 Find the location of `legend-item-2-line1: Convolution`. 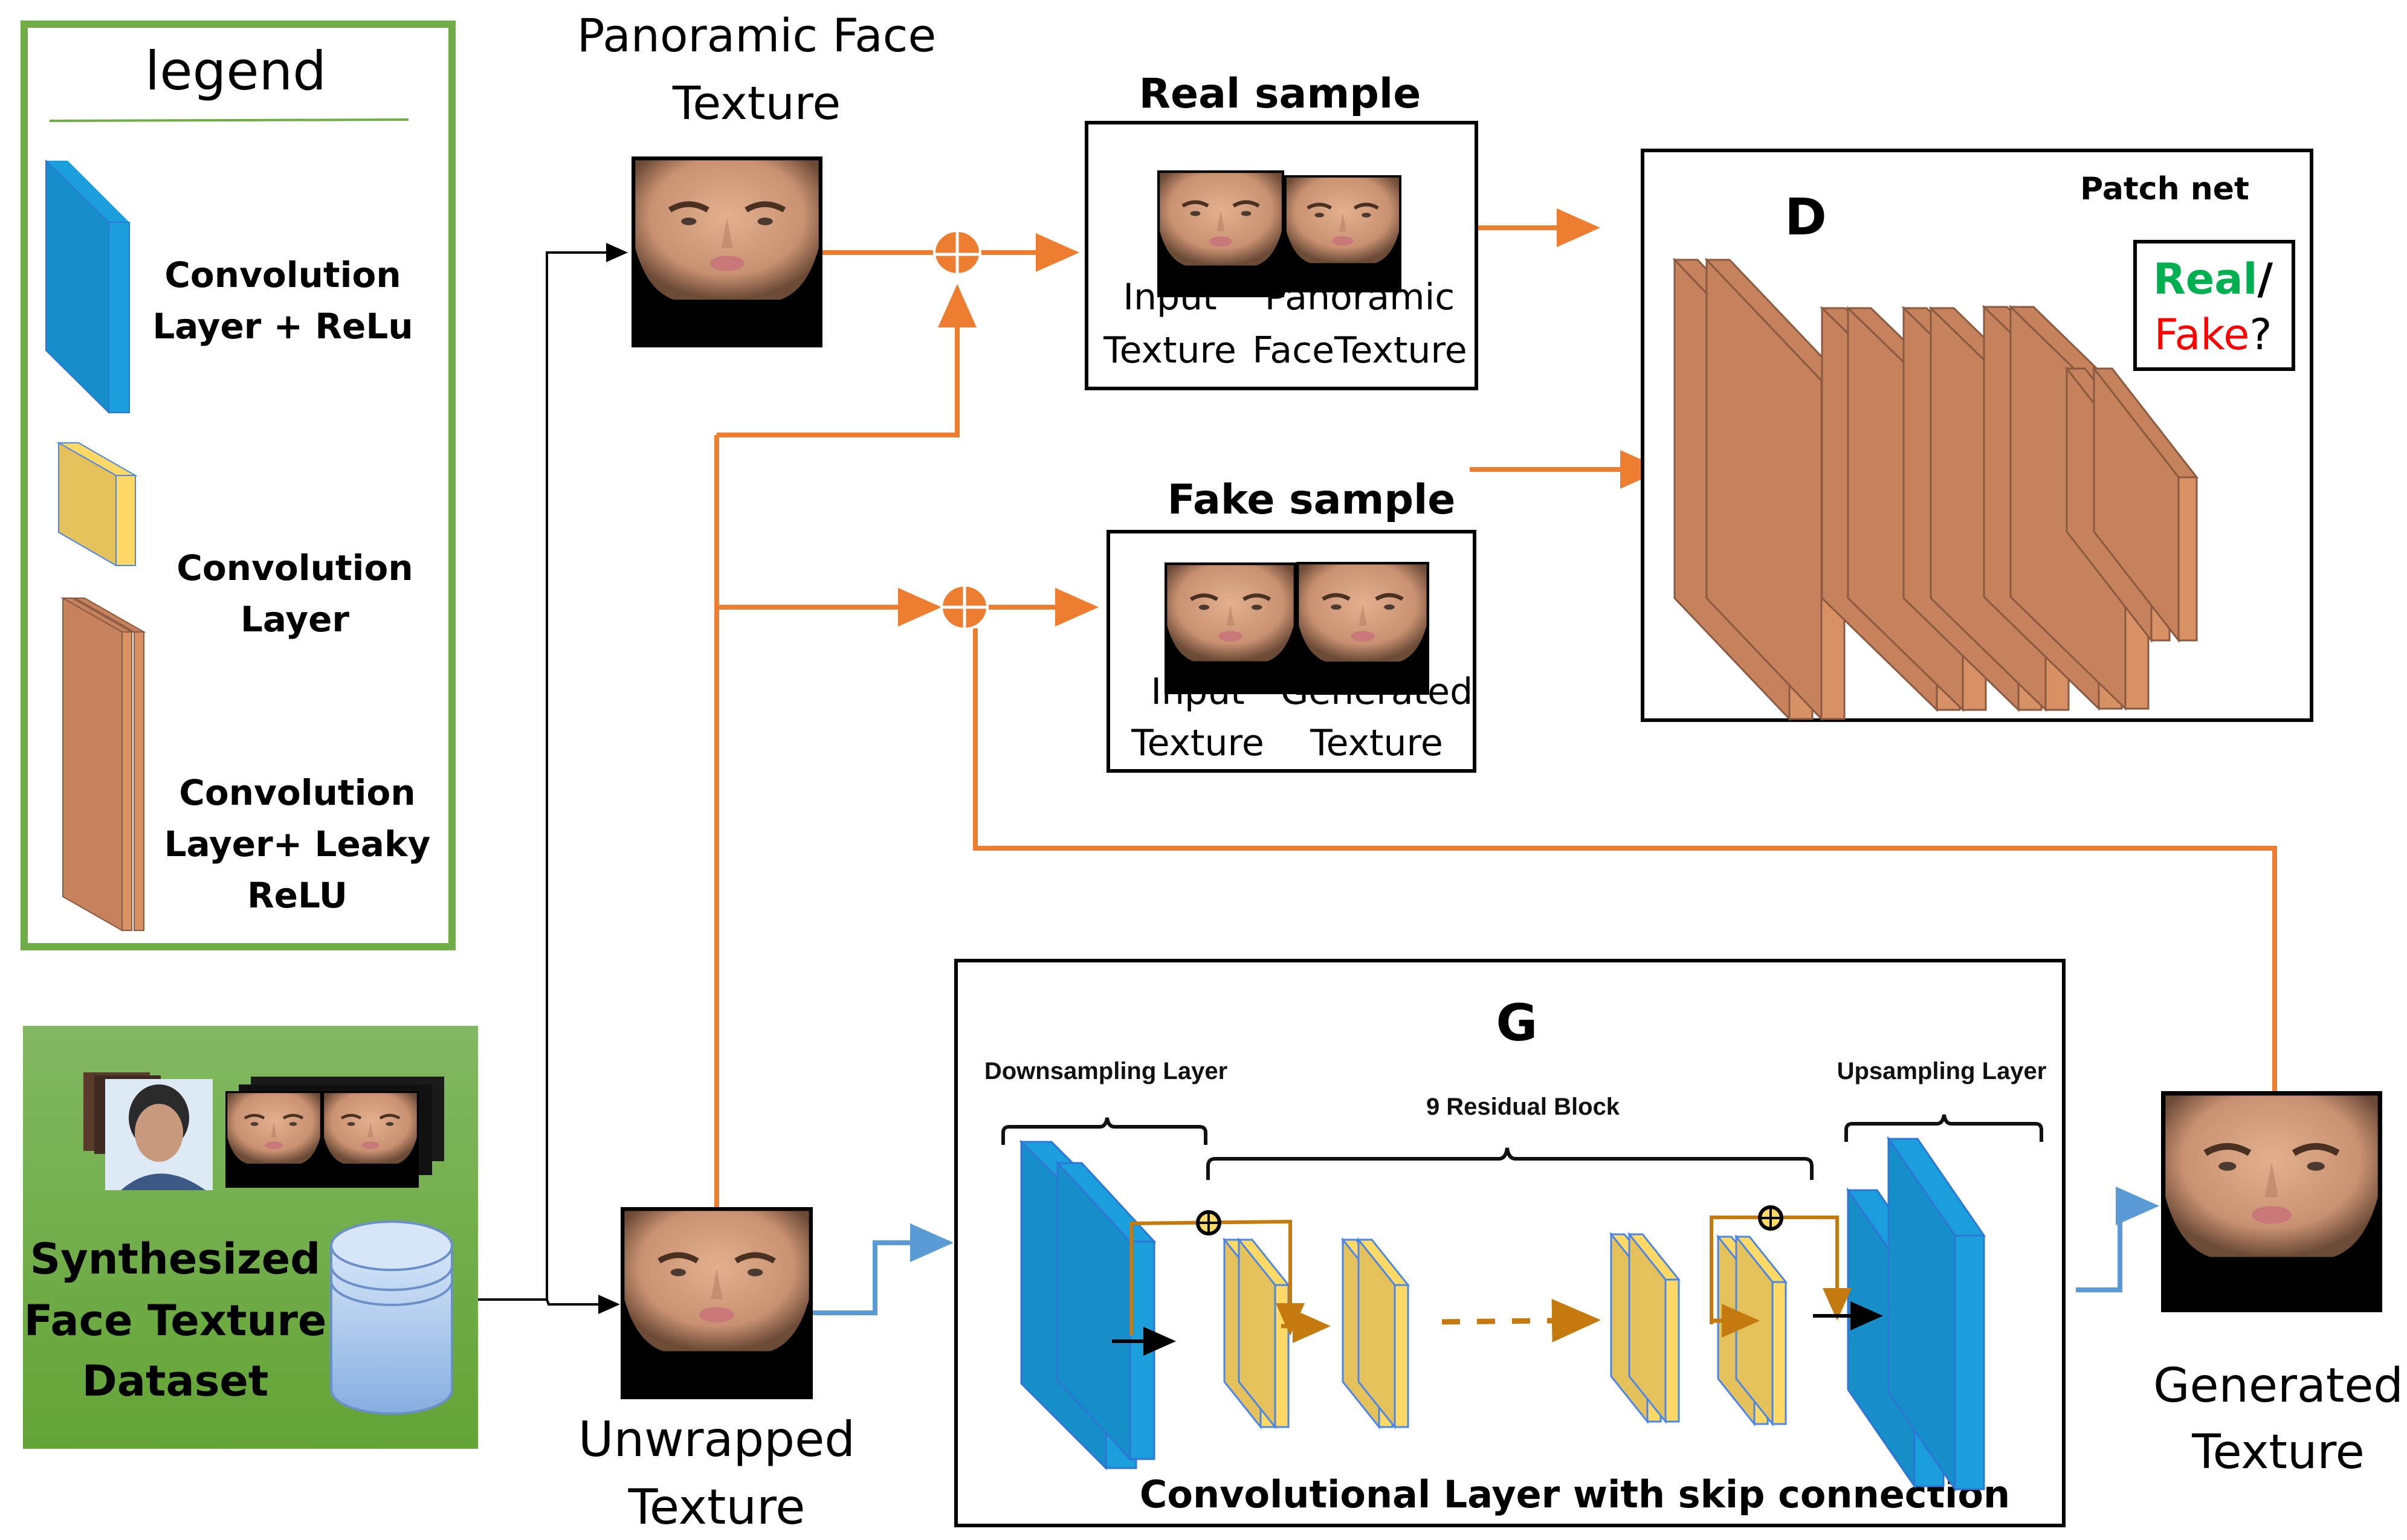

legend-item-2-line1: Convolution is located at coordinates (294, 567).